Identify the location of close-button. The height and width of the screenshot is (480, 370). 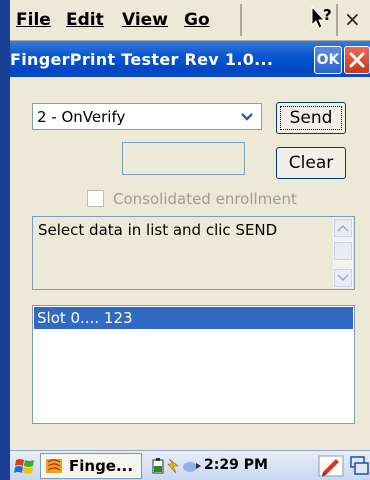
(357, 60).